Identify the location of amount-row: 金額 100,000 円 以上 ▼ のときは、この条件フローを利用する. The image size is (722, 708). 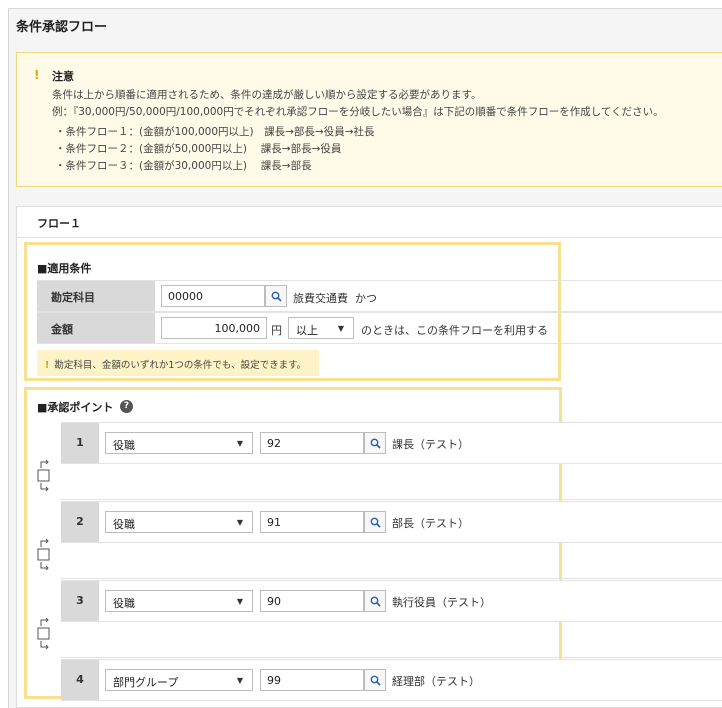
(379, 328).